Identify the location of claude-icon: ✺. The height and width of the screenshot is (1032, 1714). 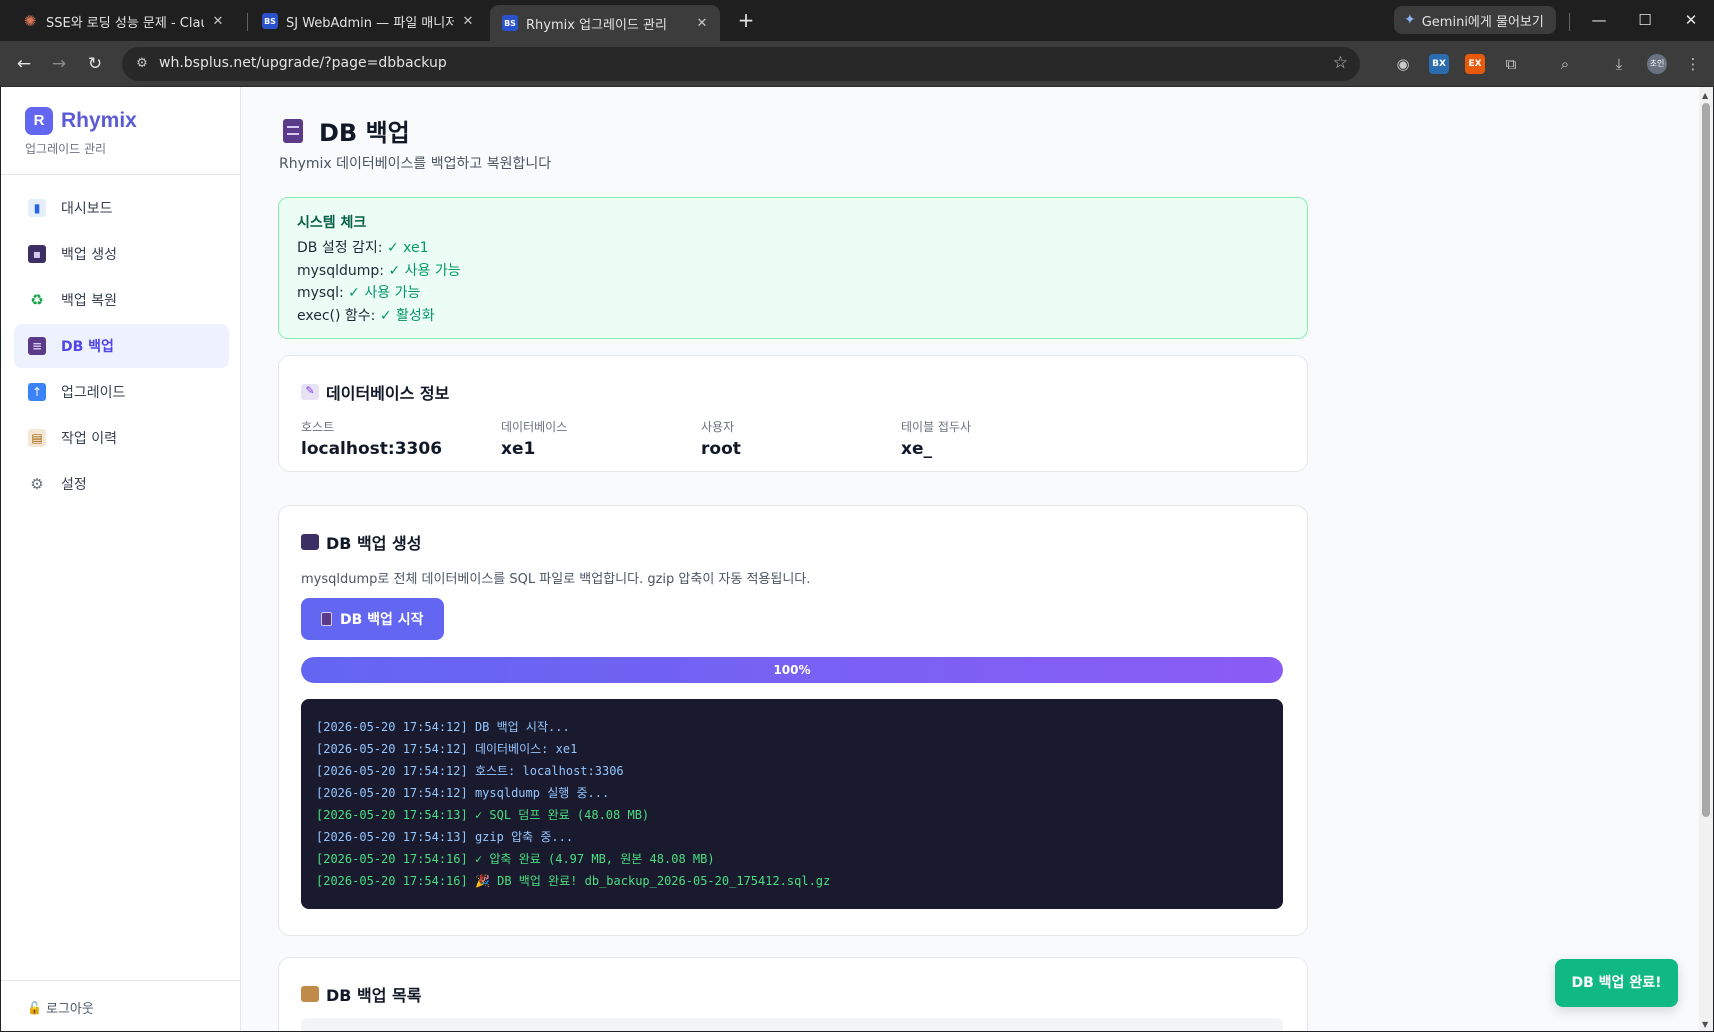
(30, 21).